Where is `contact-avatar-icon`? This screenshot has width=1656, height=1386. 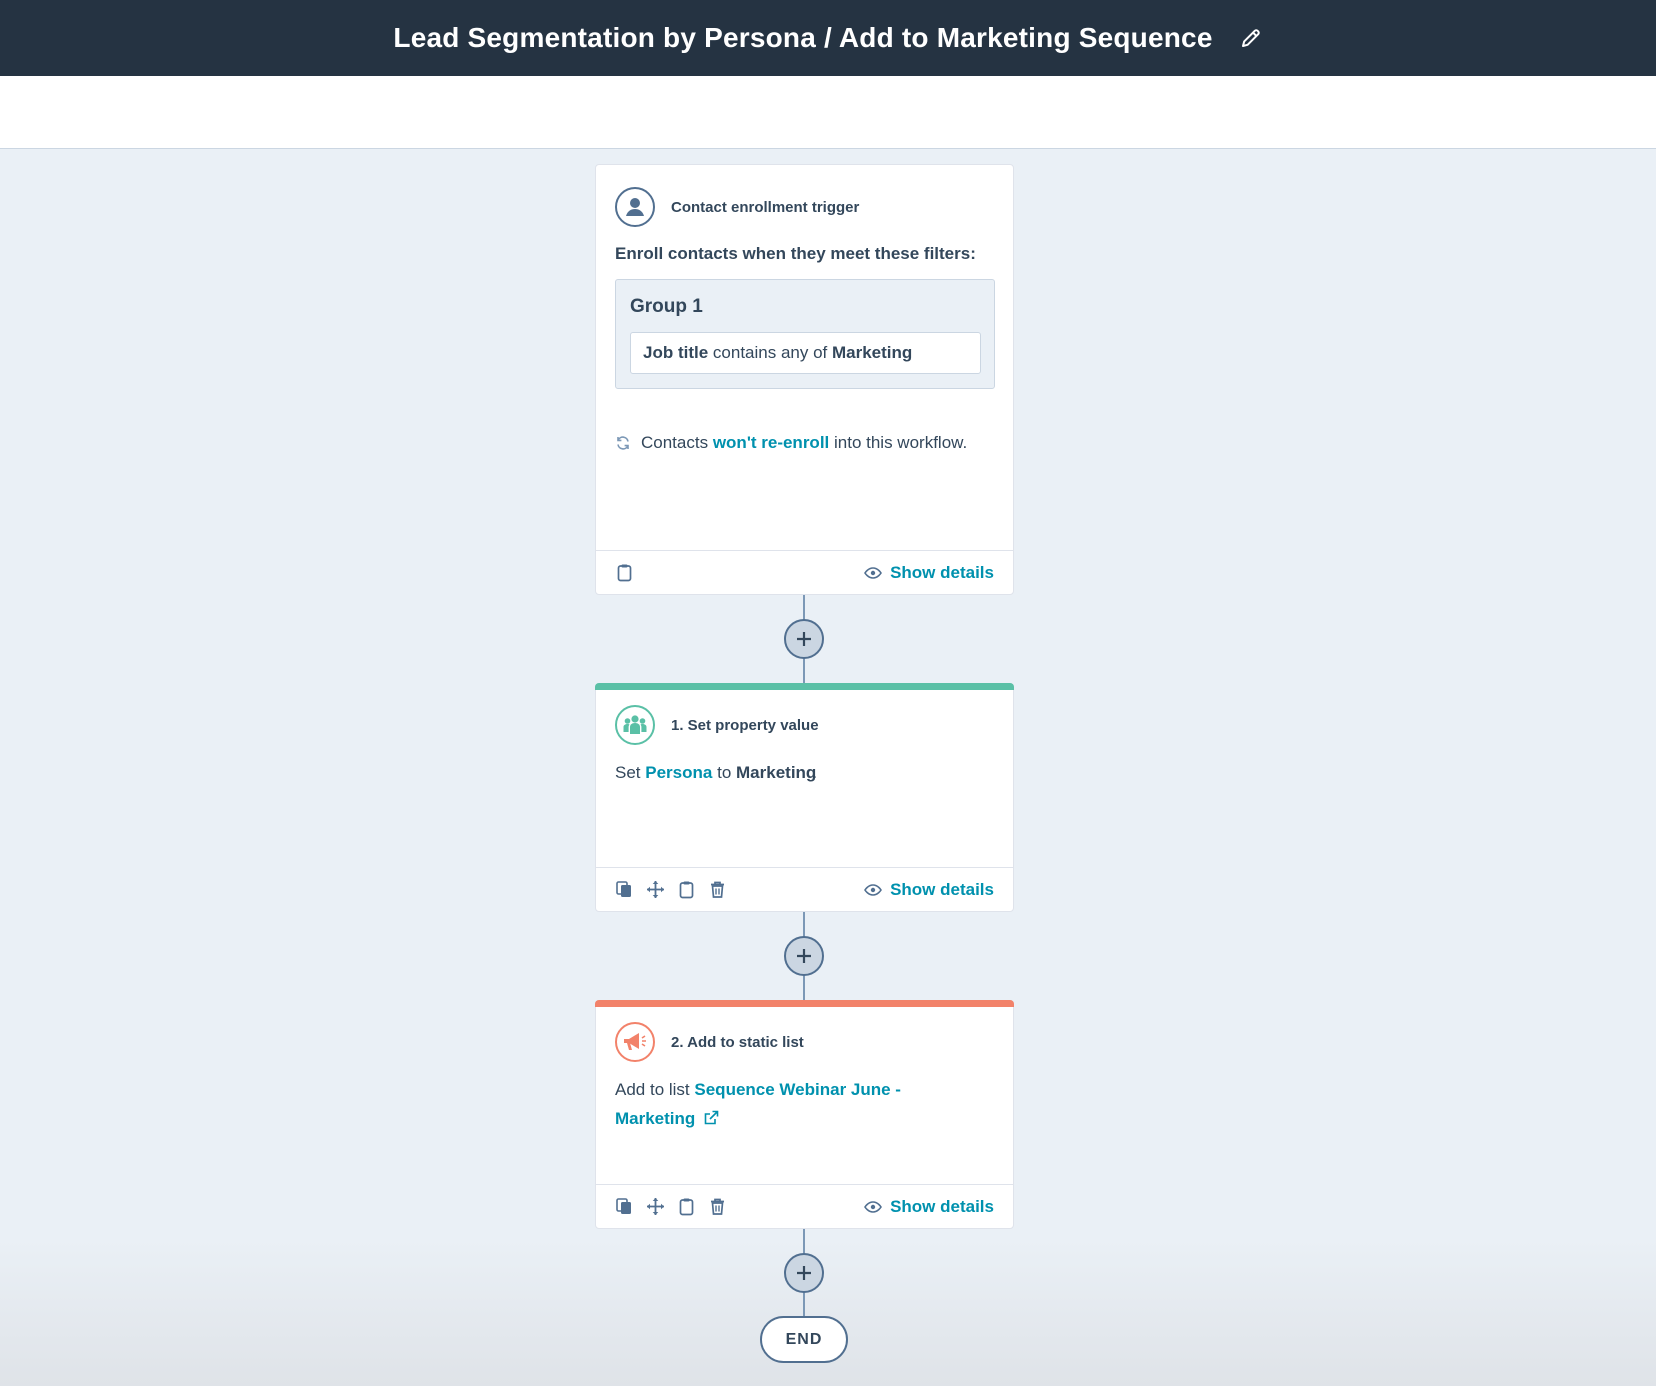 contact-avatar-icon is located at coordinates (635, 207).